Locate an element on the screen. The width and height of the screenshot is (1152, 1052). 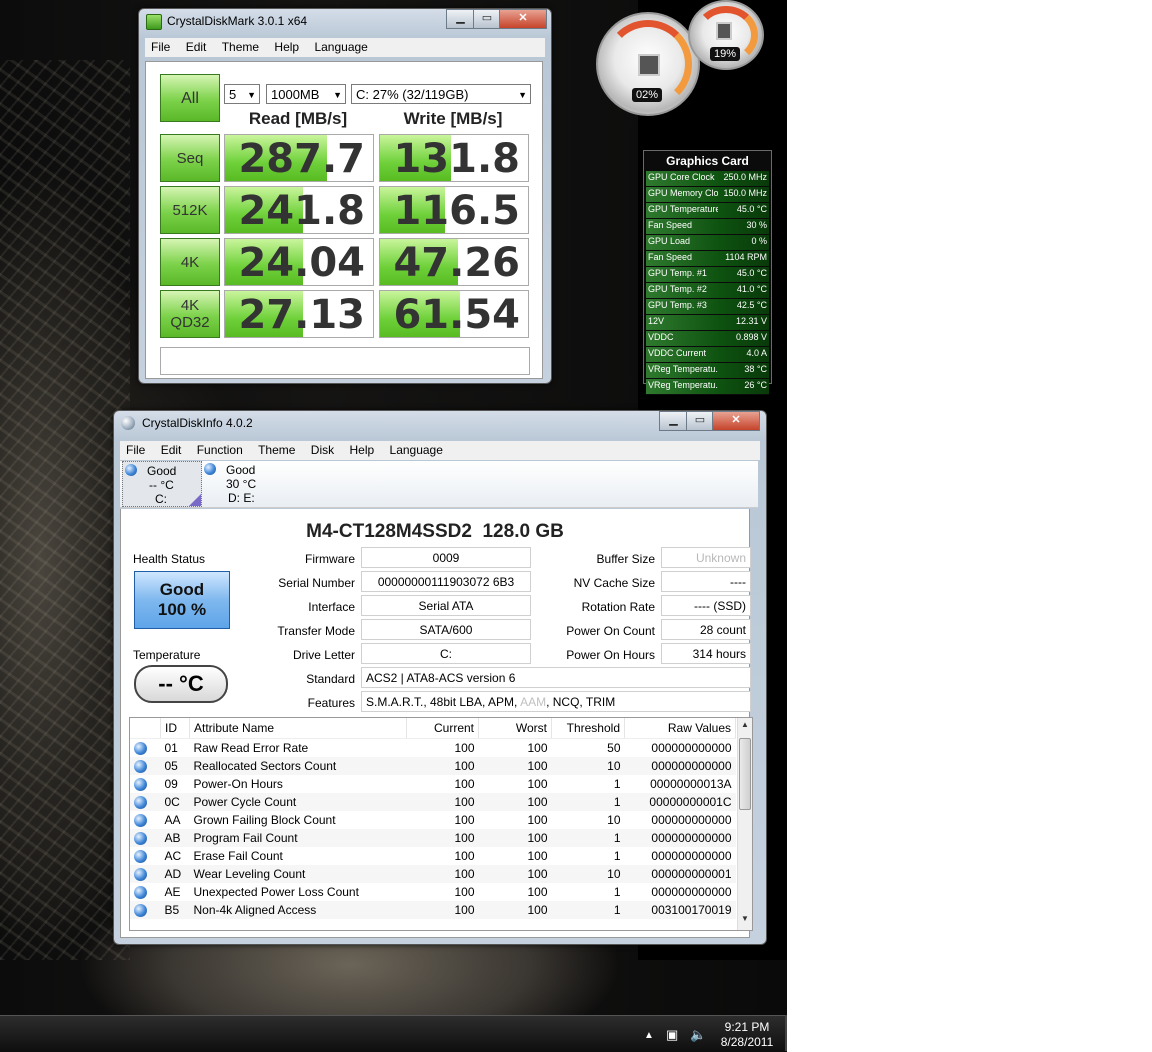
attr-raw: 00000000013A is located at coordinates (691, 784).